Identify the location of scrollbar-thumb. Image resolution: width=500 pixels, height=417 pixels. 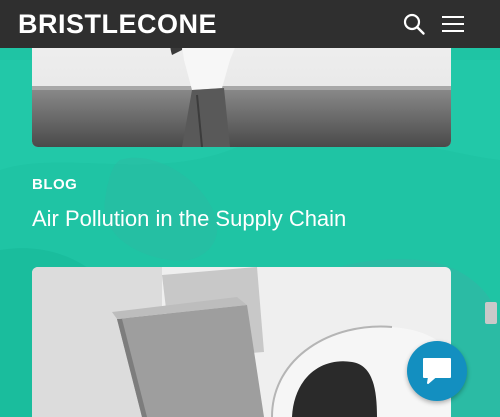
(491, 313).